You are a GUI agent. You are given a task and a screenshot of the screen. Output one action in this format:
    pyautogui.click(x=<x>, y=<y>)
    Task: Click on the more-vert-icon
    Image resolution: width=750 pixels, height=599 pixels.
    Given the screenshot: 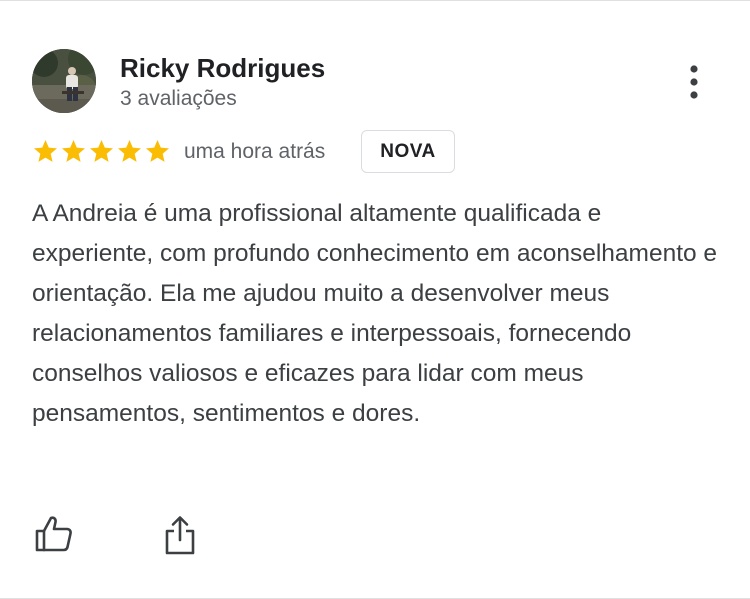 What is the action you would take?
    pyautogui.click(x=694, y=83)
    